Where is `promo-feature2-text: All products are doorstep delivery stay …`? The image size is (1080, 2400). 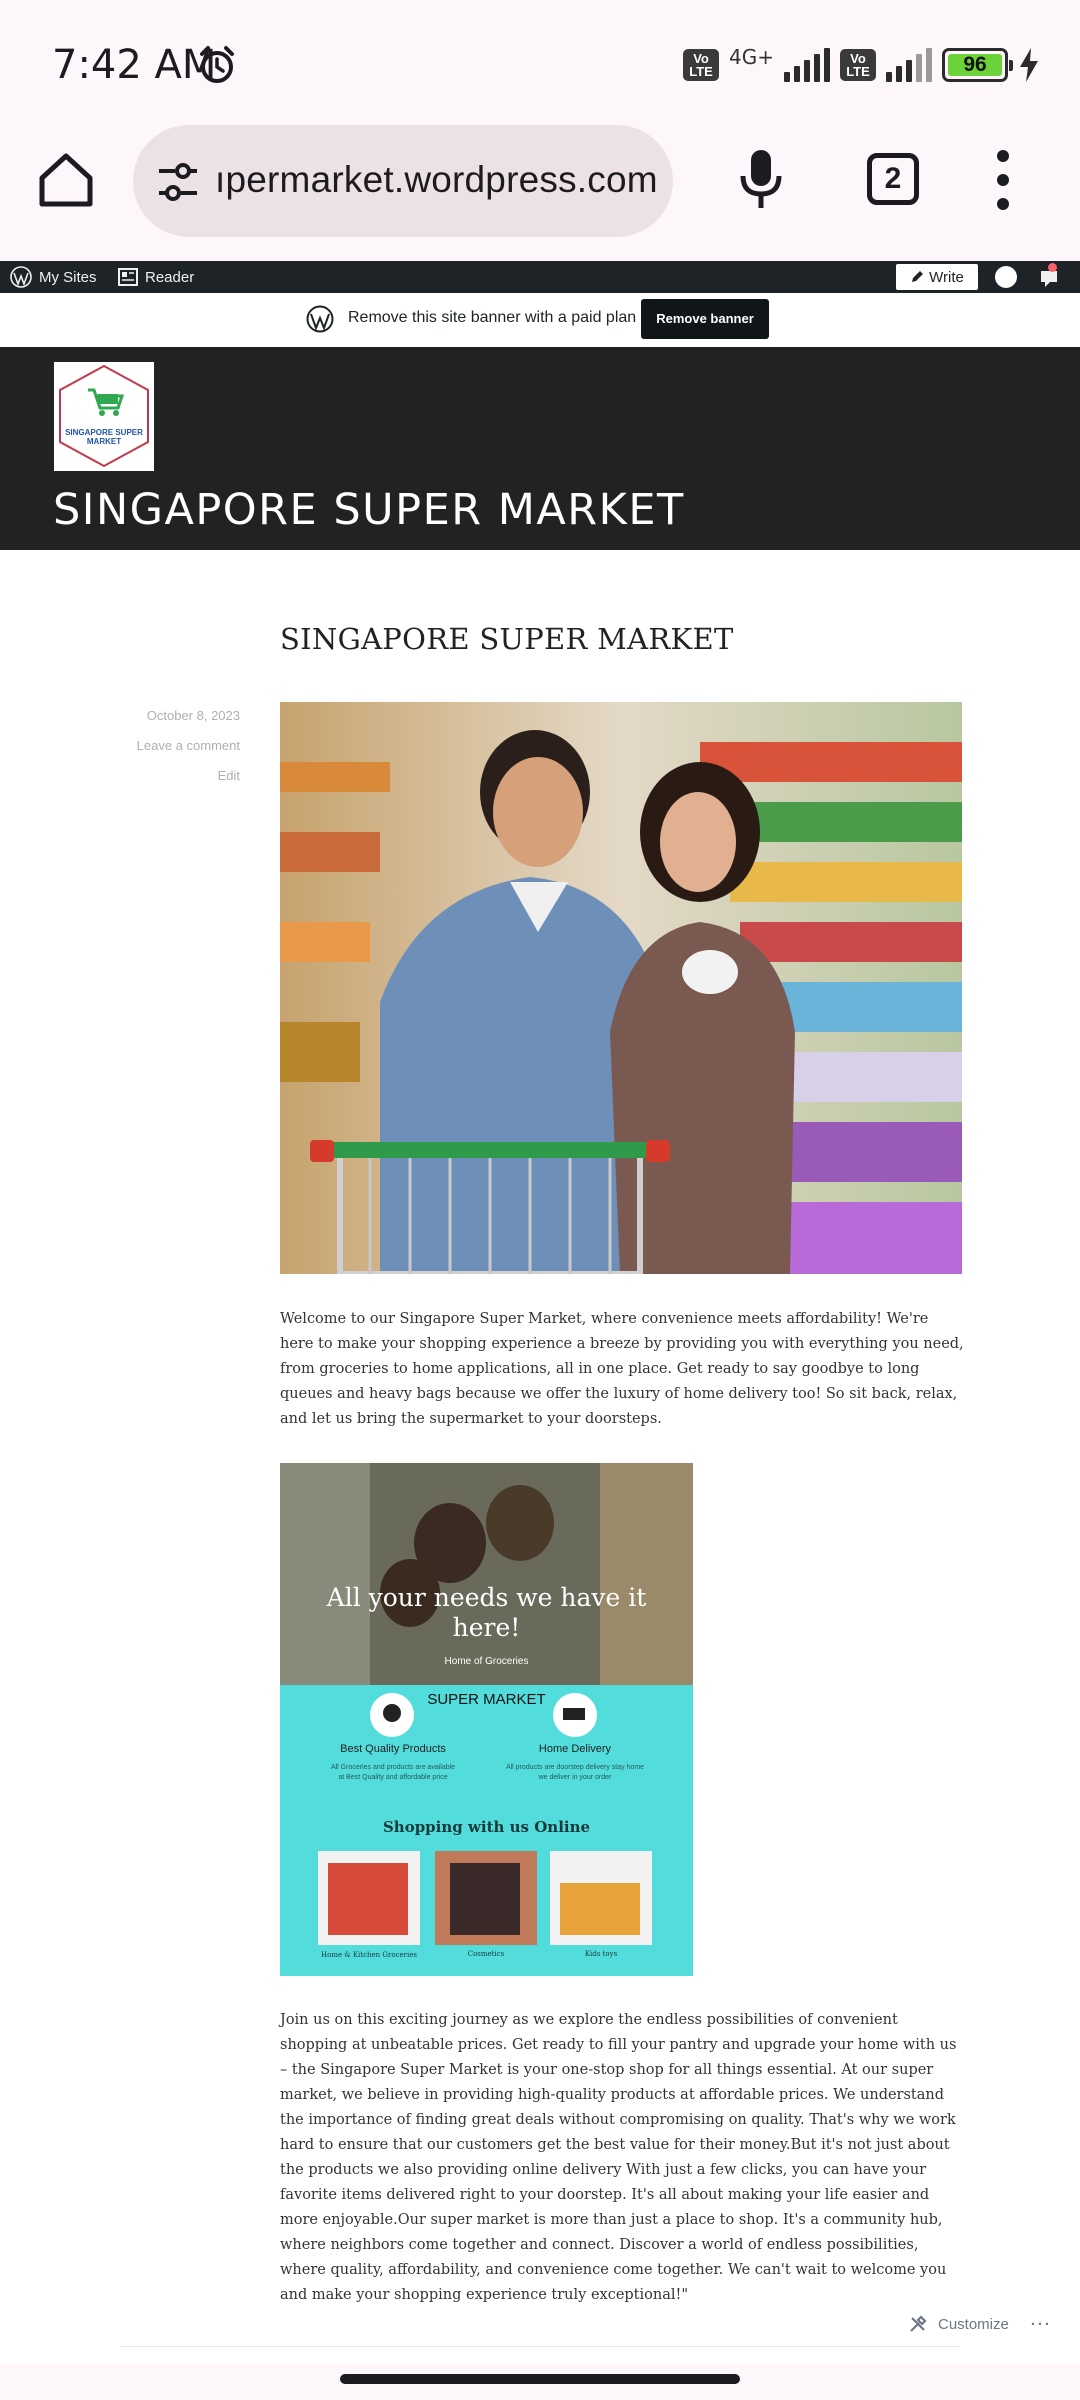 promo-feature2-text: All products are doorstep delivery stay … is located at coordinates (575, 1772).